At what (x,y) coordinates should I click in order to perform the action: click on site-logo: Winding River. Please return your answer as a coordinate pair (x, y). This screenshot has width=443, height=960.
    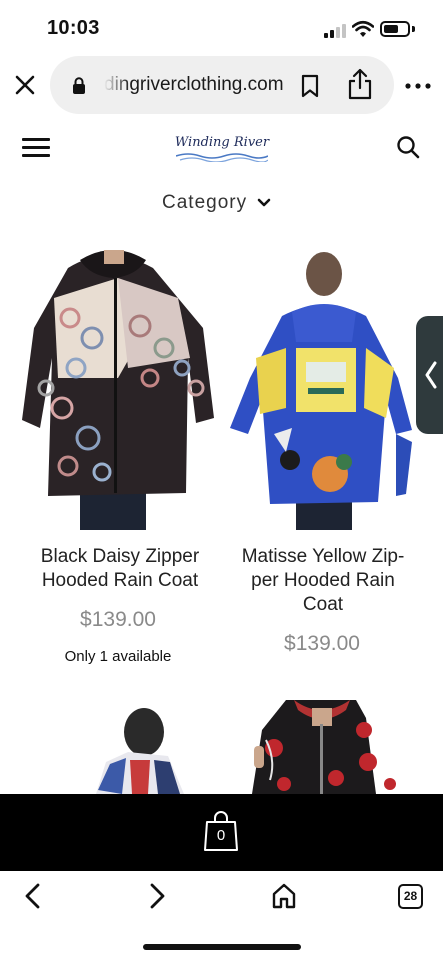
    Looking at the image, I should click on (222, 148).